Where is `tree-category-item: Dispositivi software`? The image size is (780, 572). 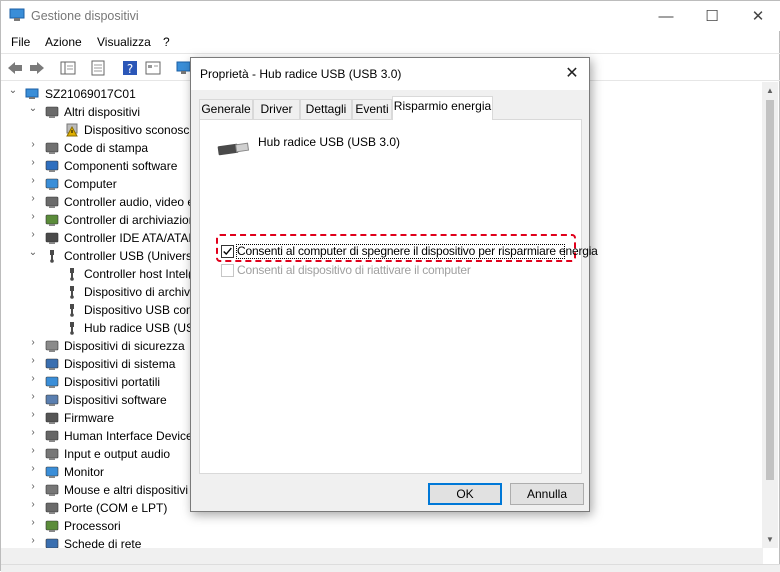
tree-category-item: Dispositivi software is located at coordinates (115, 400).